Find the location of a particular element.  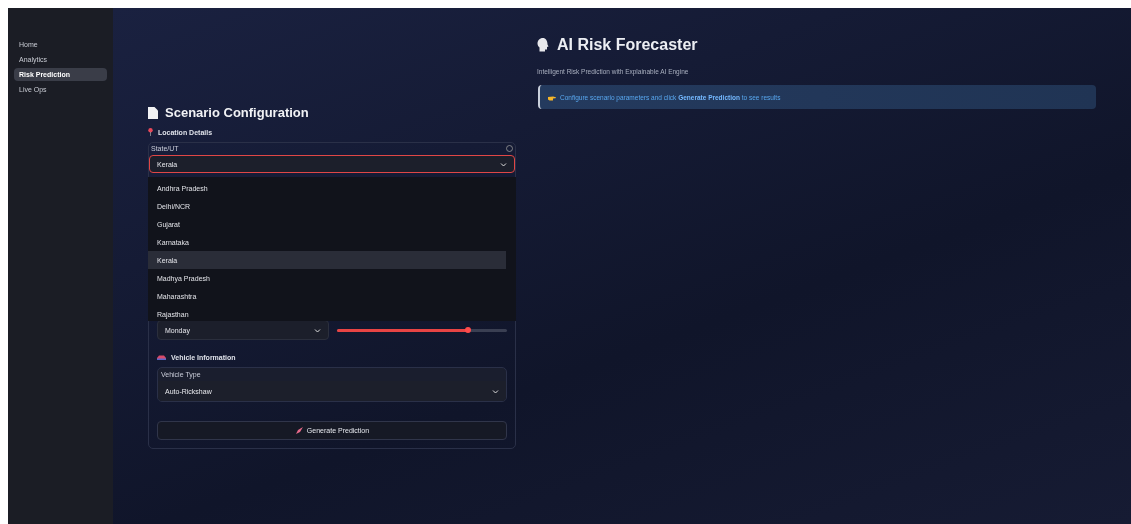

slider-fill is located at coordinates (402, 330).